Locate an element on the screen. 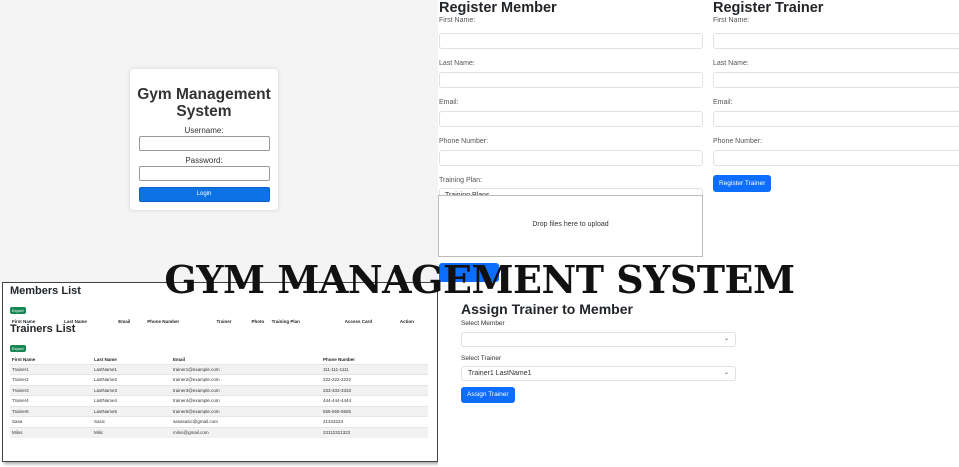 This screenshot has width=959, height=467. table-cell: 111-111-1111 is located at coordinates (374, 369).